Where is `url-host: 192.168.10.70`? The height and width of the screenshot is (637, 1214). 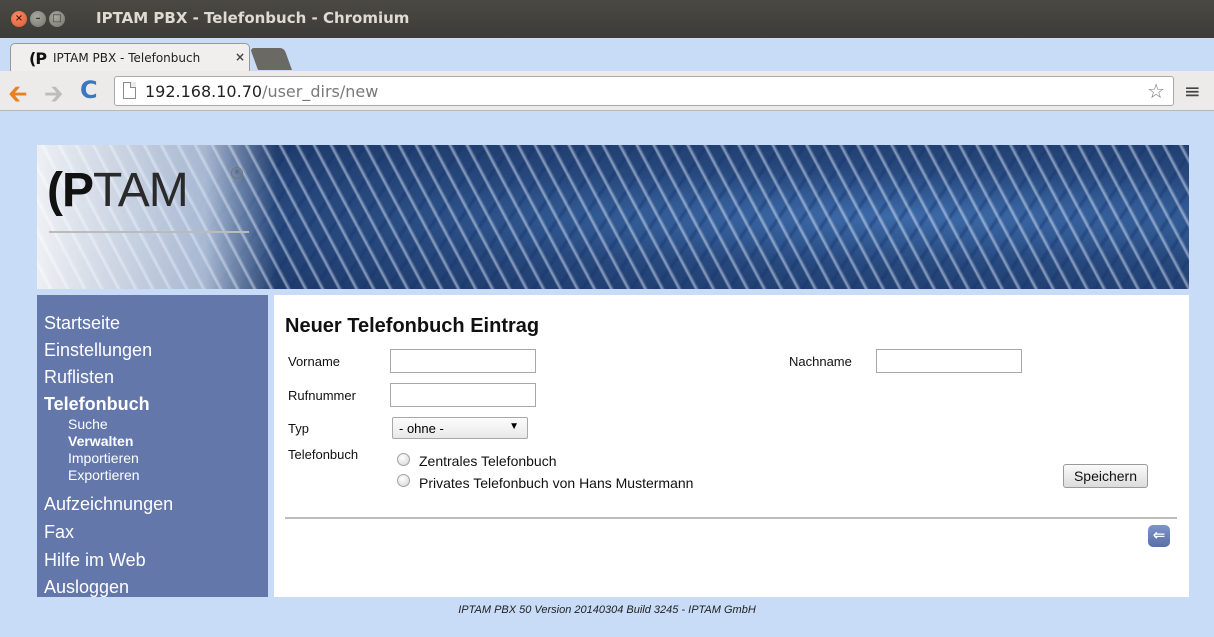
url-host: 192.168.10.70 is located at coordinates (204, 91).